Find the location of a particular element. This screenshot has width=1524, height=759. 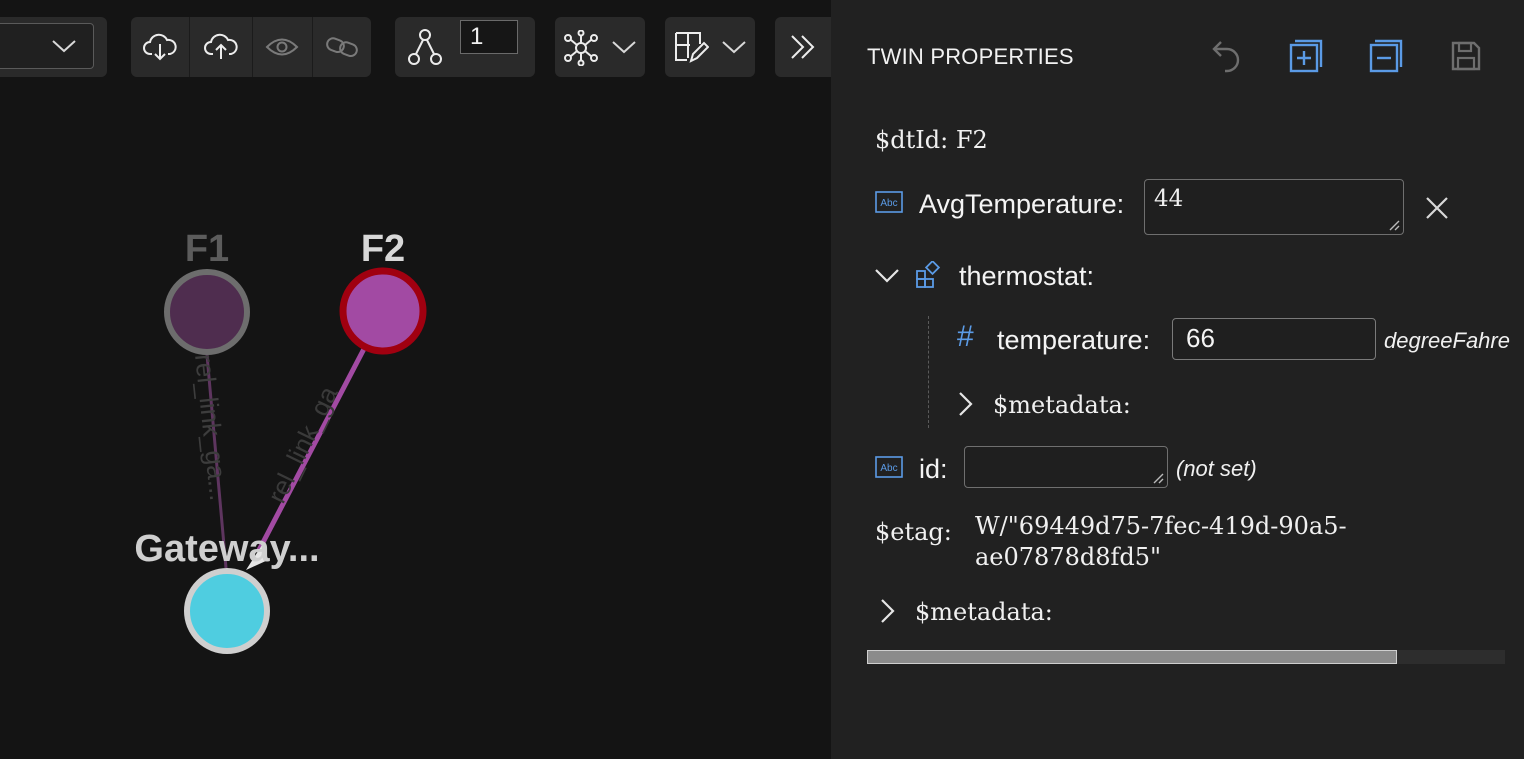

chevron-down-icon is located at coordinates (887, 276).